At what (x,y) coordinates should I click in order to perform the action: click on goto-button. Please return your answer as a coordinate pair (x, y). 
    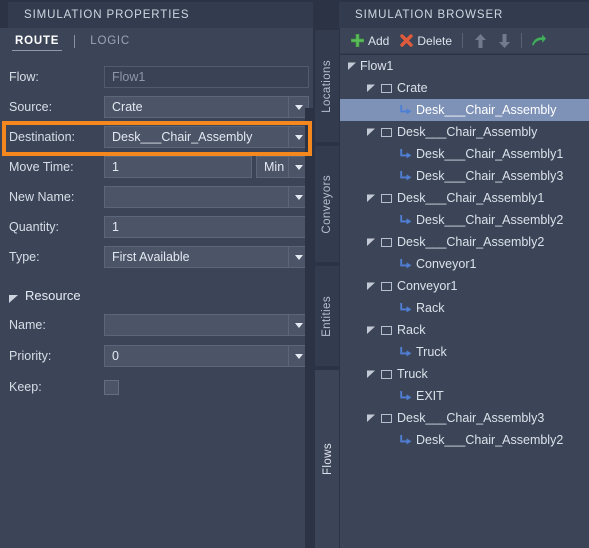
    Looking at the image, I should click on (539, 41).